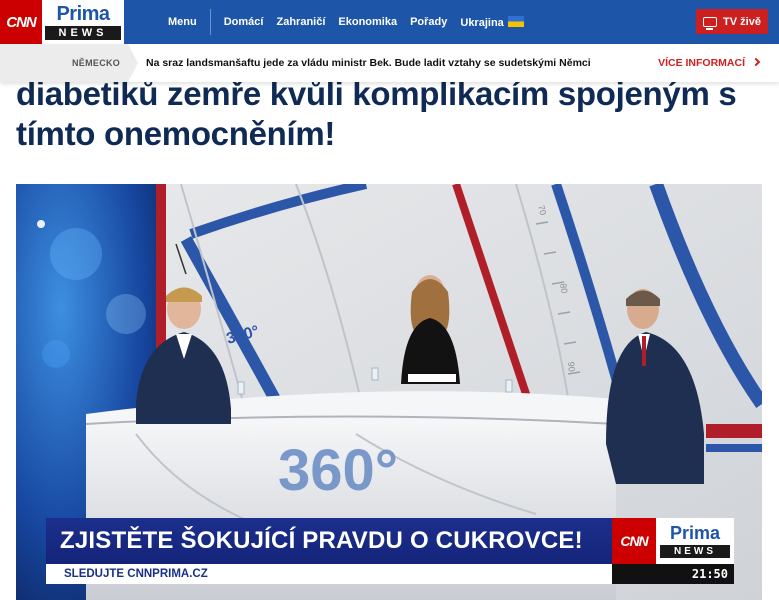 This screenshot has height=600, width=779. What do you see at coordinates (756, 62) in the screenshot?
I see `chevron-right-icon` at bounding box center [756, 62].